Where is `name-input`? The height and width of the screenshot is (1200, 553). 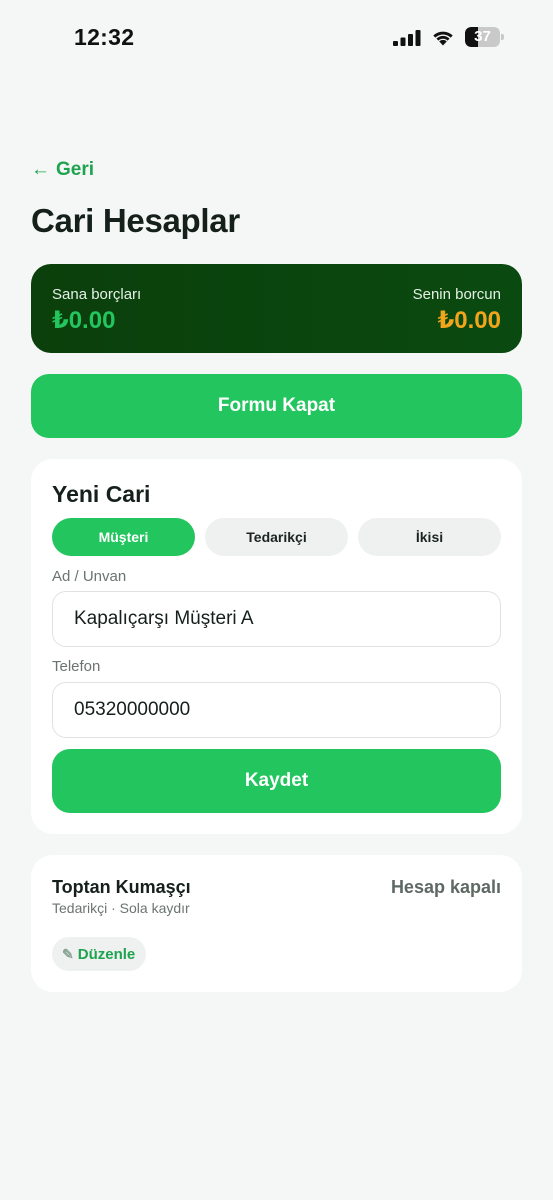 name-input is located at coordinates (276, 619).